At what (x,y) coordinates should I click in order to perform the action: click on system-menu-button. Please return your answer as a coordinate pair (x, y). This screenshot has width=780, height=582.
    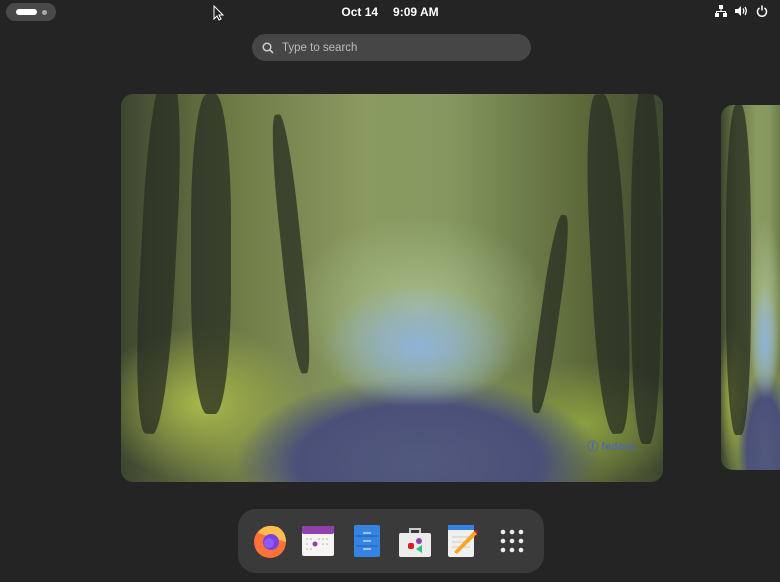
    Looking at the image, I should click on (741, 11).